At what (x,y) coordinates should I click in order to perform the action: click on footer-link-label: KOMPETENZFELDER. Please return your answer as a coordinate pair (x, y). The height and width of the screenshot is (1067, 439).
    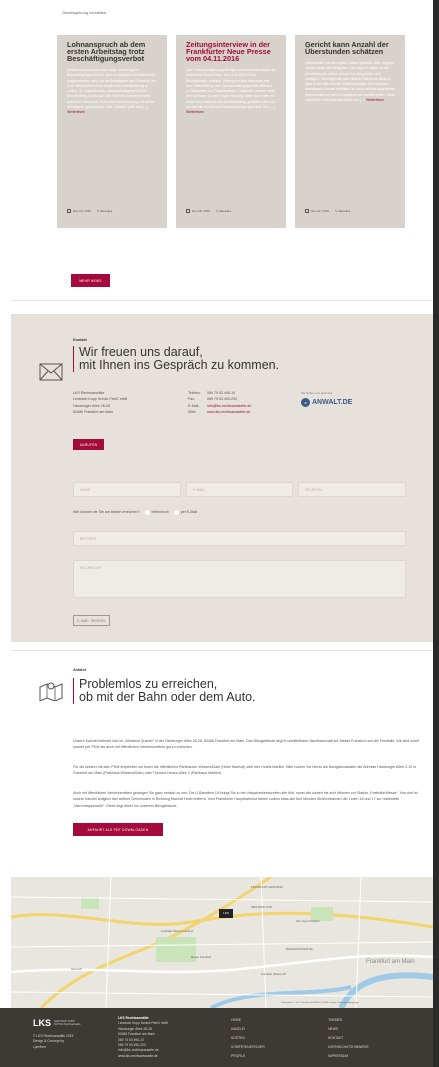
    Looking at the image, I should click on (248, 1047).